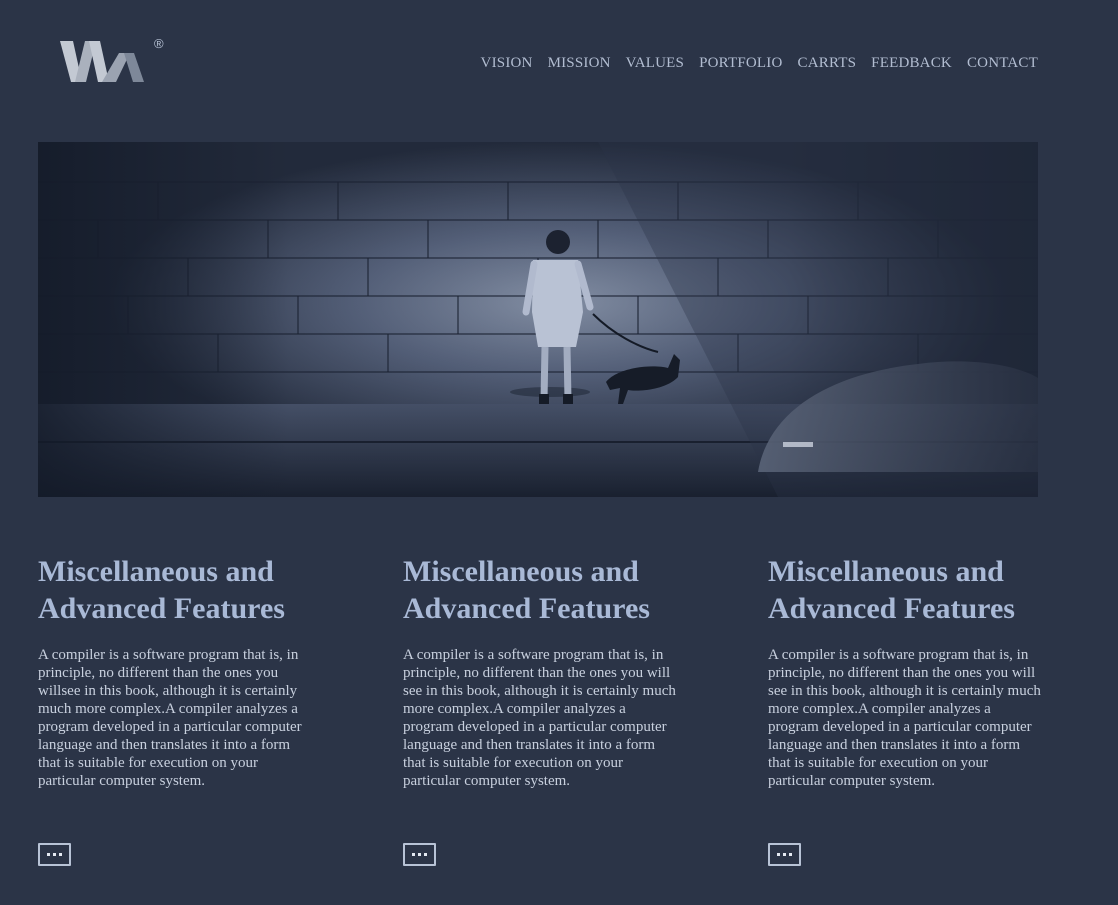 The height and width of the screenshot is (905, 1118). I want to click on nav-link-carrts: CARRTS, so click(827, 63).